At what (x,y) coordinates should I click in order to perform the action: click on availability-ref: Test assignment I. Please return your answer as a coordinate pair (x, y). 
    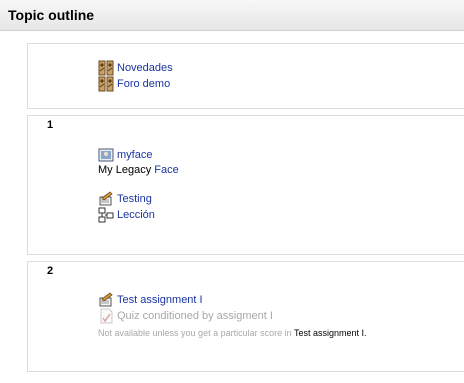
    Looking at the image, I should click on (328, 333).